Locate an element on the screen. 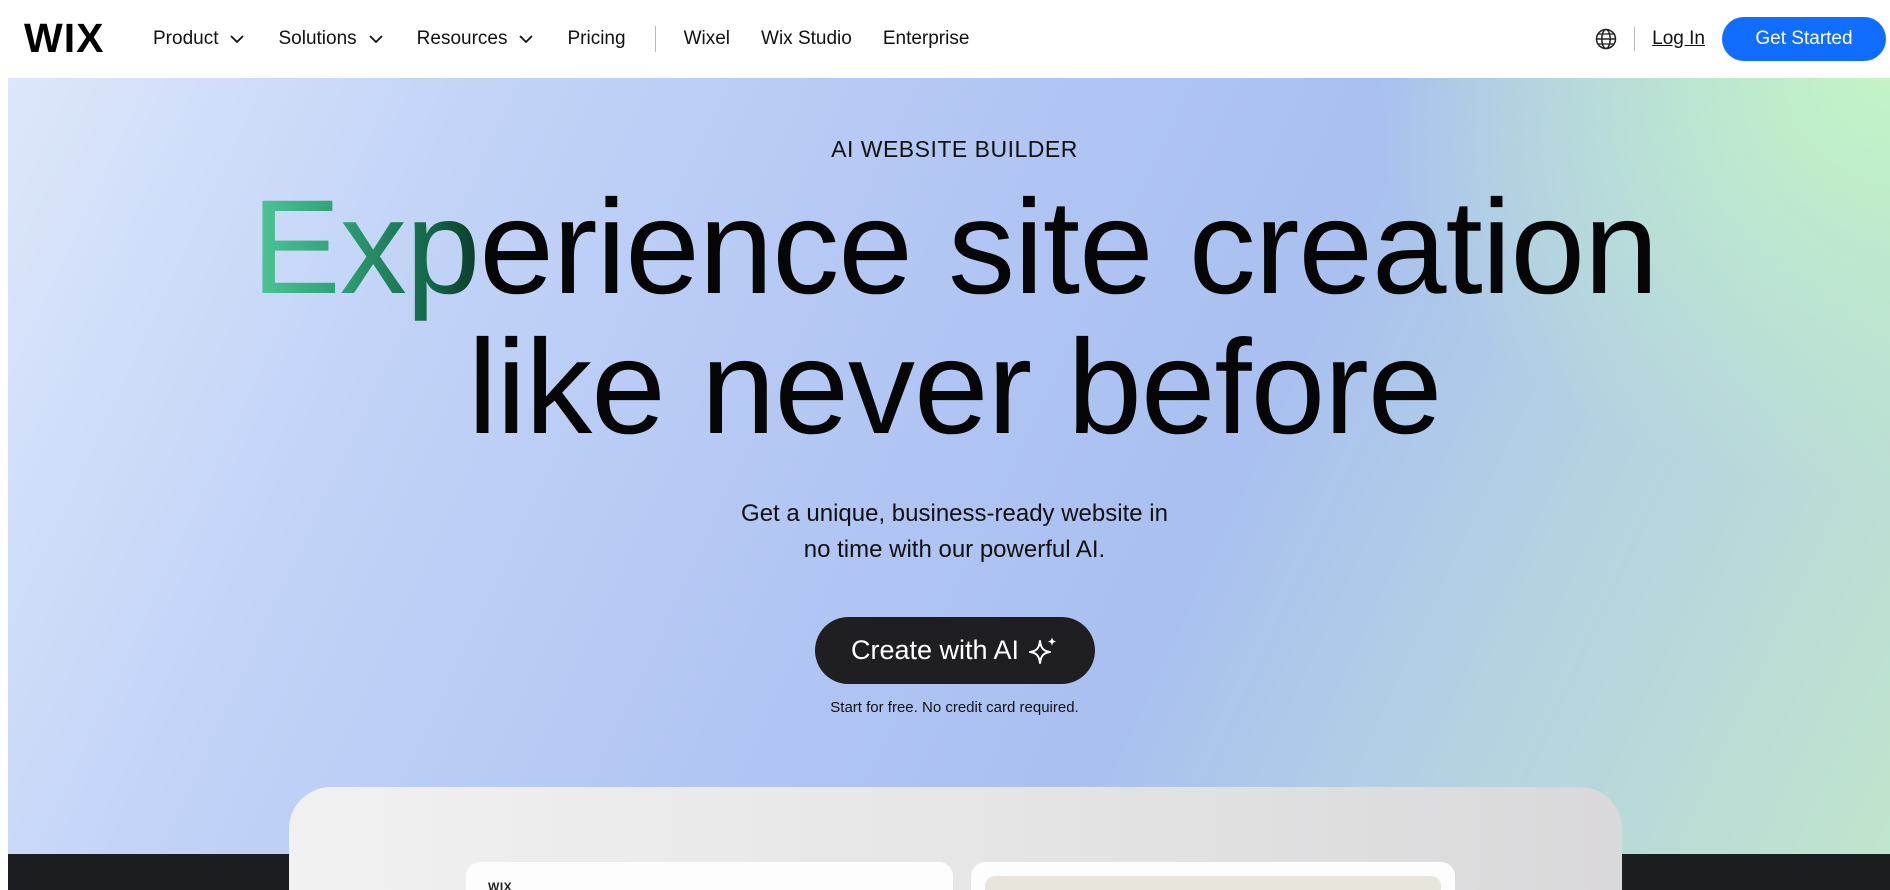 This screenshot has height=890, width=1890. nav-item-label: Solutions is located at coordinates (317, 38).